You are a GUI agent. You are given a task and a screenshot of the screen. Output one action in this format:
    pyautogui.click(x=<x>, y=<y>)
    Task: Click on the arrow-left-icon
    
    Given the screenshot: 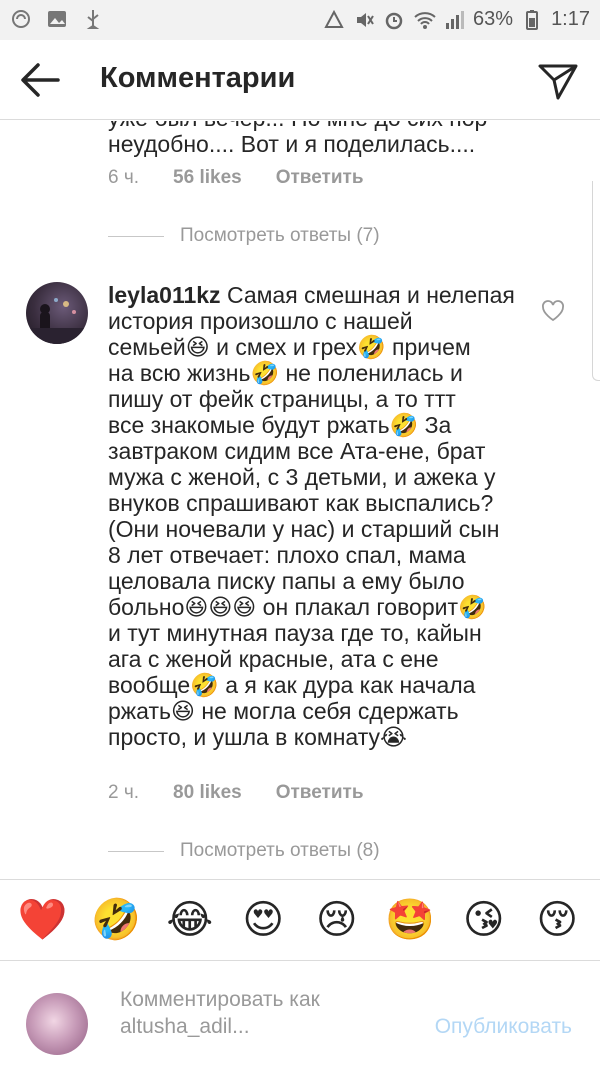 What is the action you would take?
    pyautogui.click(x=40, y=80)
    